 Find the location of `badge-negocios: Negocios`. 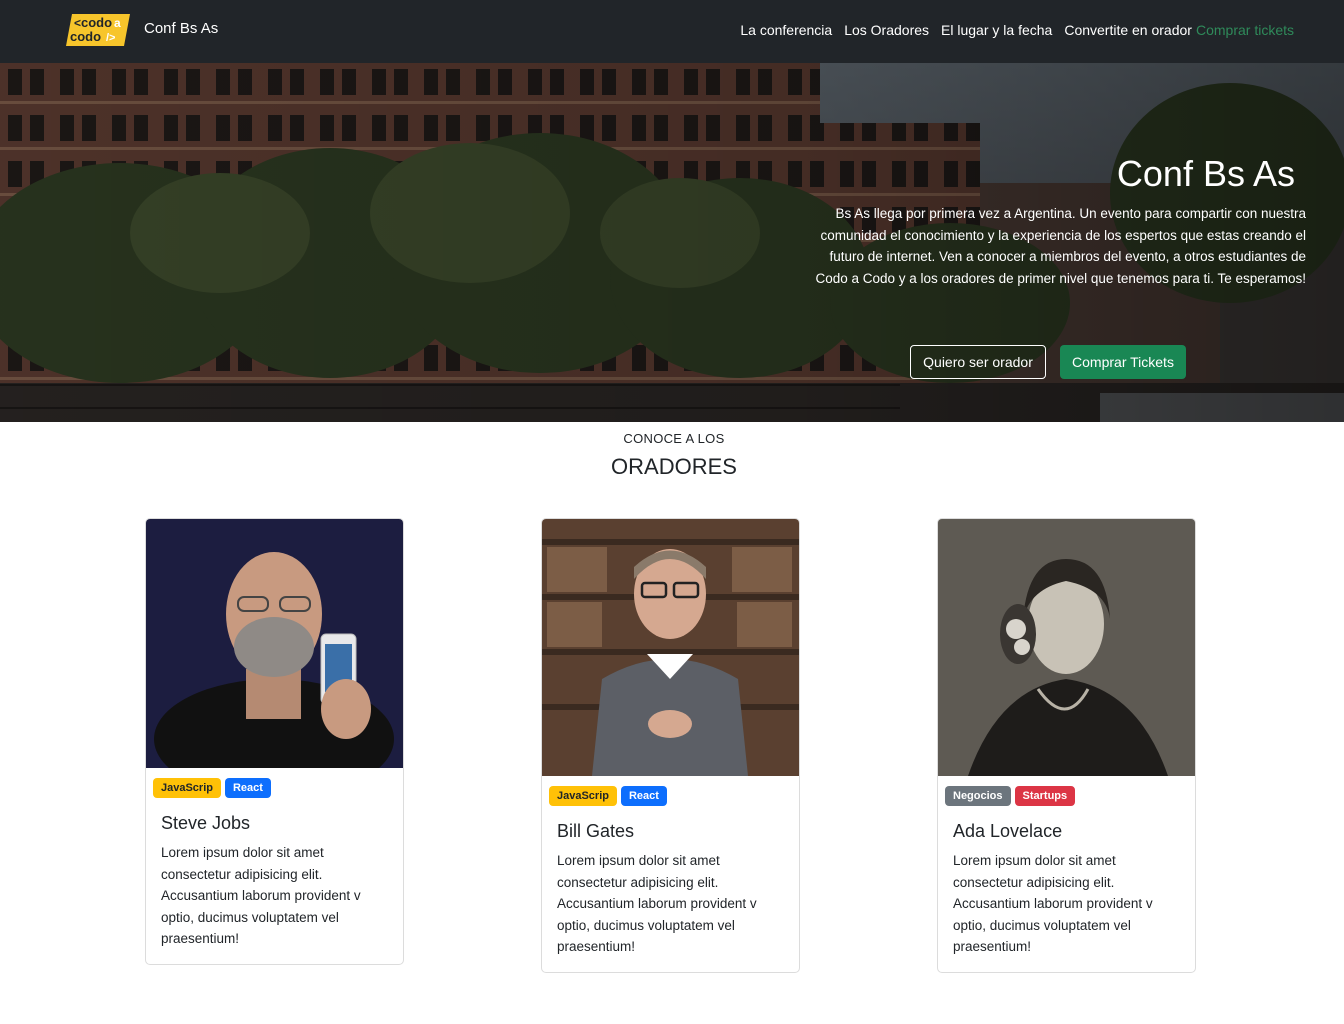

badge-negocios: Negocios is located at coordinates (978, 796).